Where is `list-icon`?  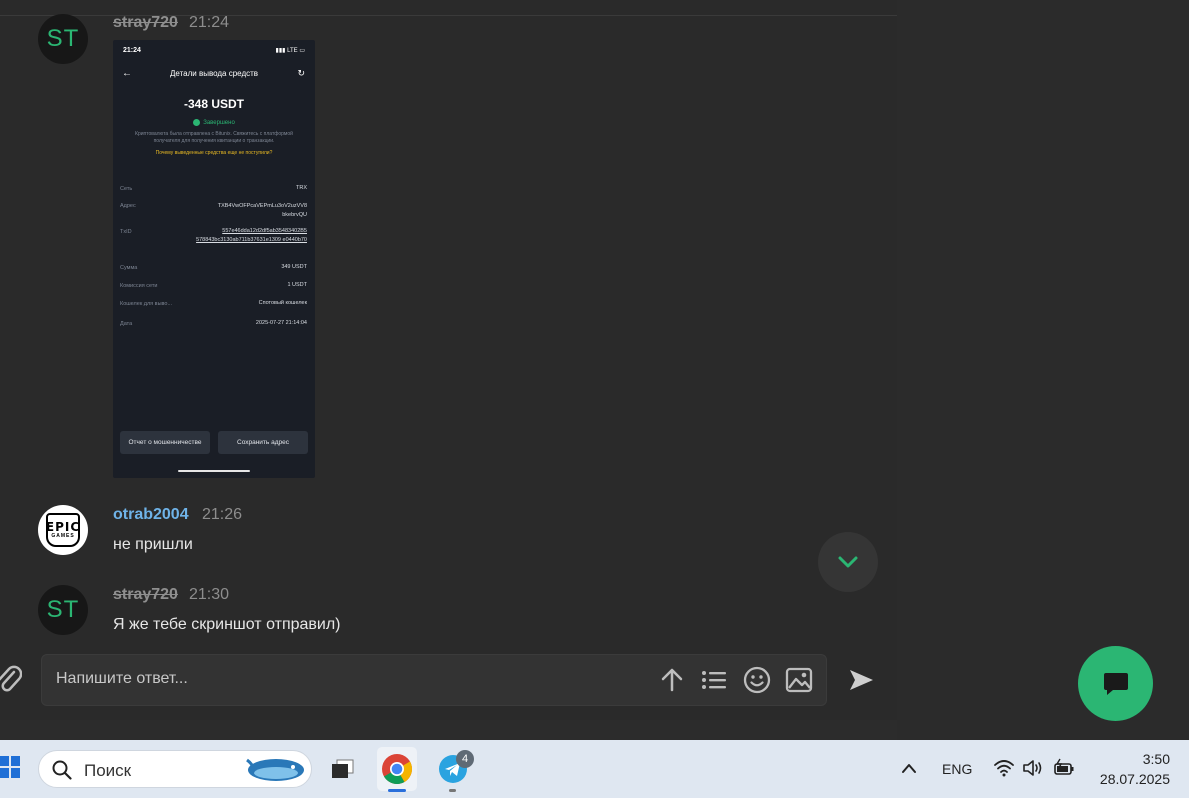 list-icon is located at coordinates (714, 680).